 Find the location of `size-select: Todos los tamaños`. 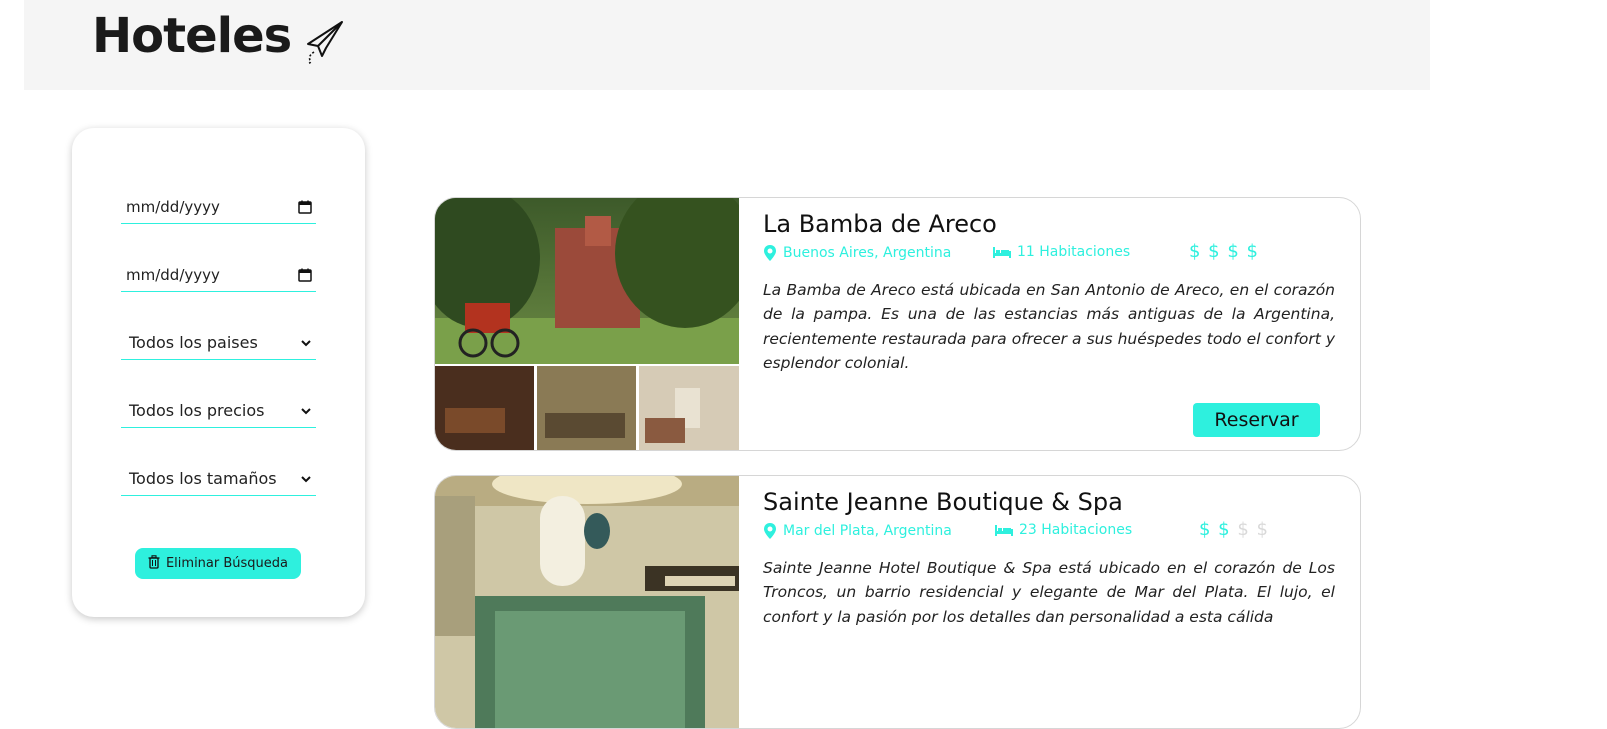

size-select: Todos los tamaños is located at coordinates (218, 479).